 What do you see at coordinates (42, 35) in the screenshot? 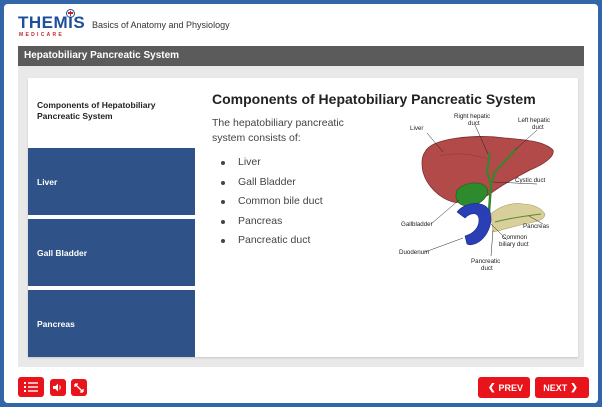
I see `logo-subtext: MEDICARE` at bounding box center [42, 35].